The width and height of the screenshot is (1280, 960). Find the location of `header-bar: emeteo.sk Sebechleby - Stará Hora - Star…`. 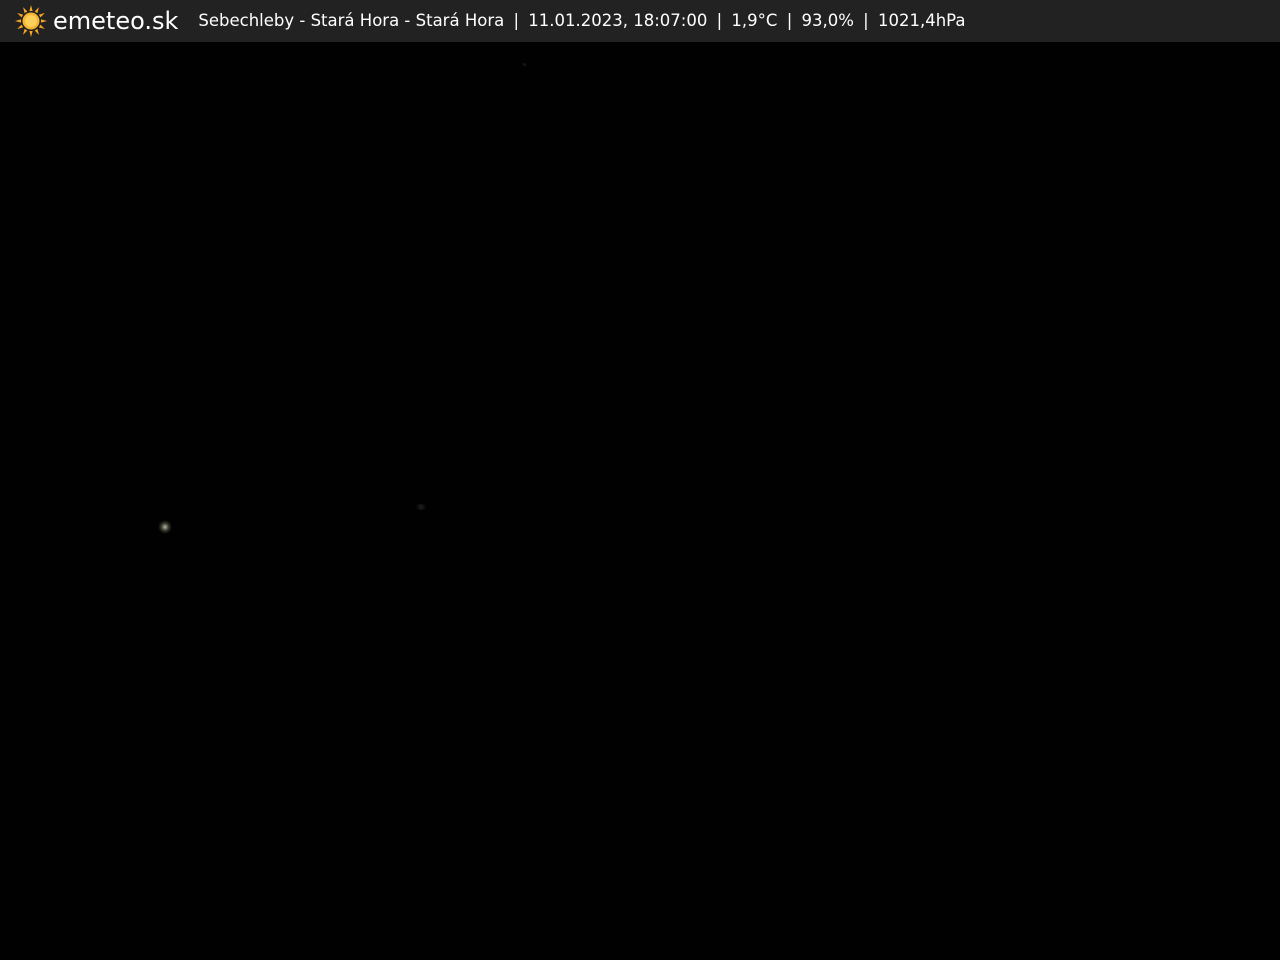

header-bar: emeteo.sk Sebechleby - Stará Hora - Star… is located at coordinates (640, 21).